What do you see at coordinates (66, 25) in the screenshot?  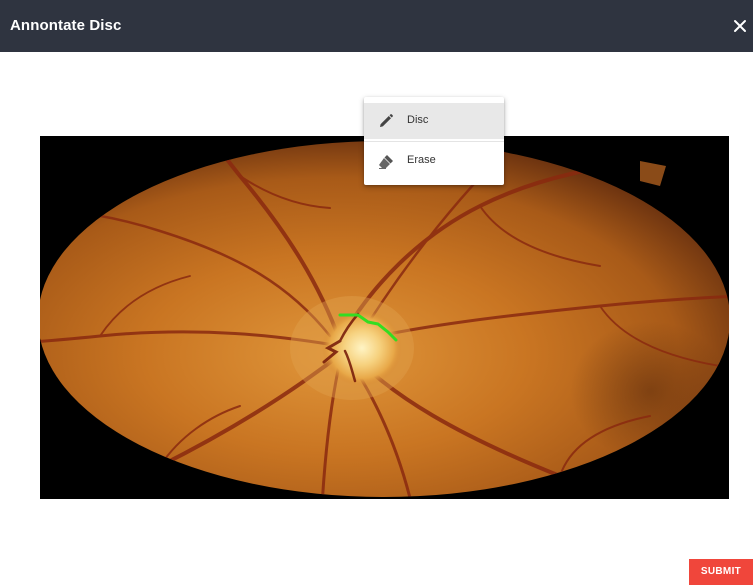 I see `dialog-title: Annontate Disc` at bounding box center [66, 25].